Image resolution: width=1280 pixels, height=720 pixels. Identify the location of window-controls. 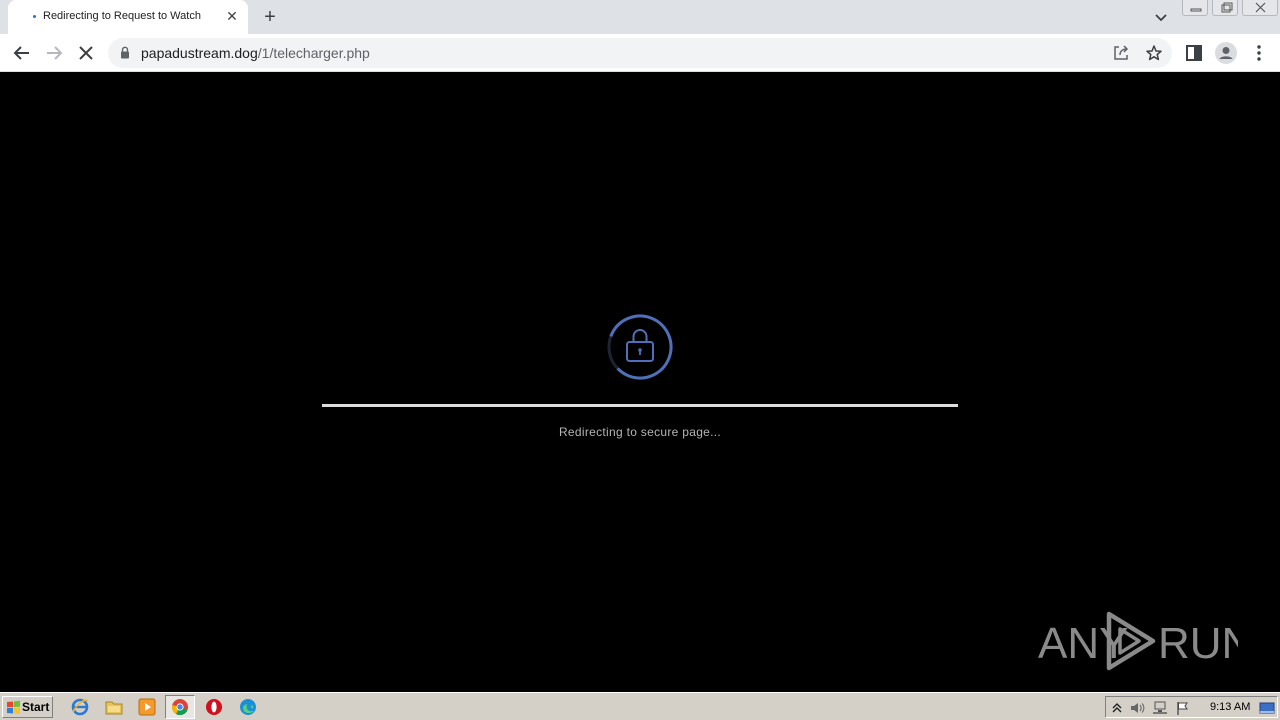
(1230, 9).